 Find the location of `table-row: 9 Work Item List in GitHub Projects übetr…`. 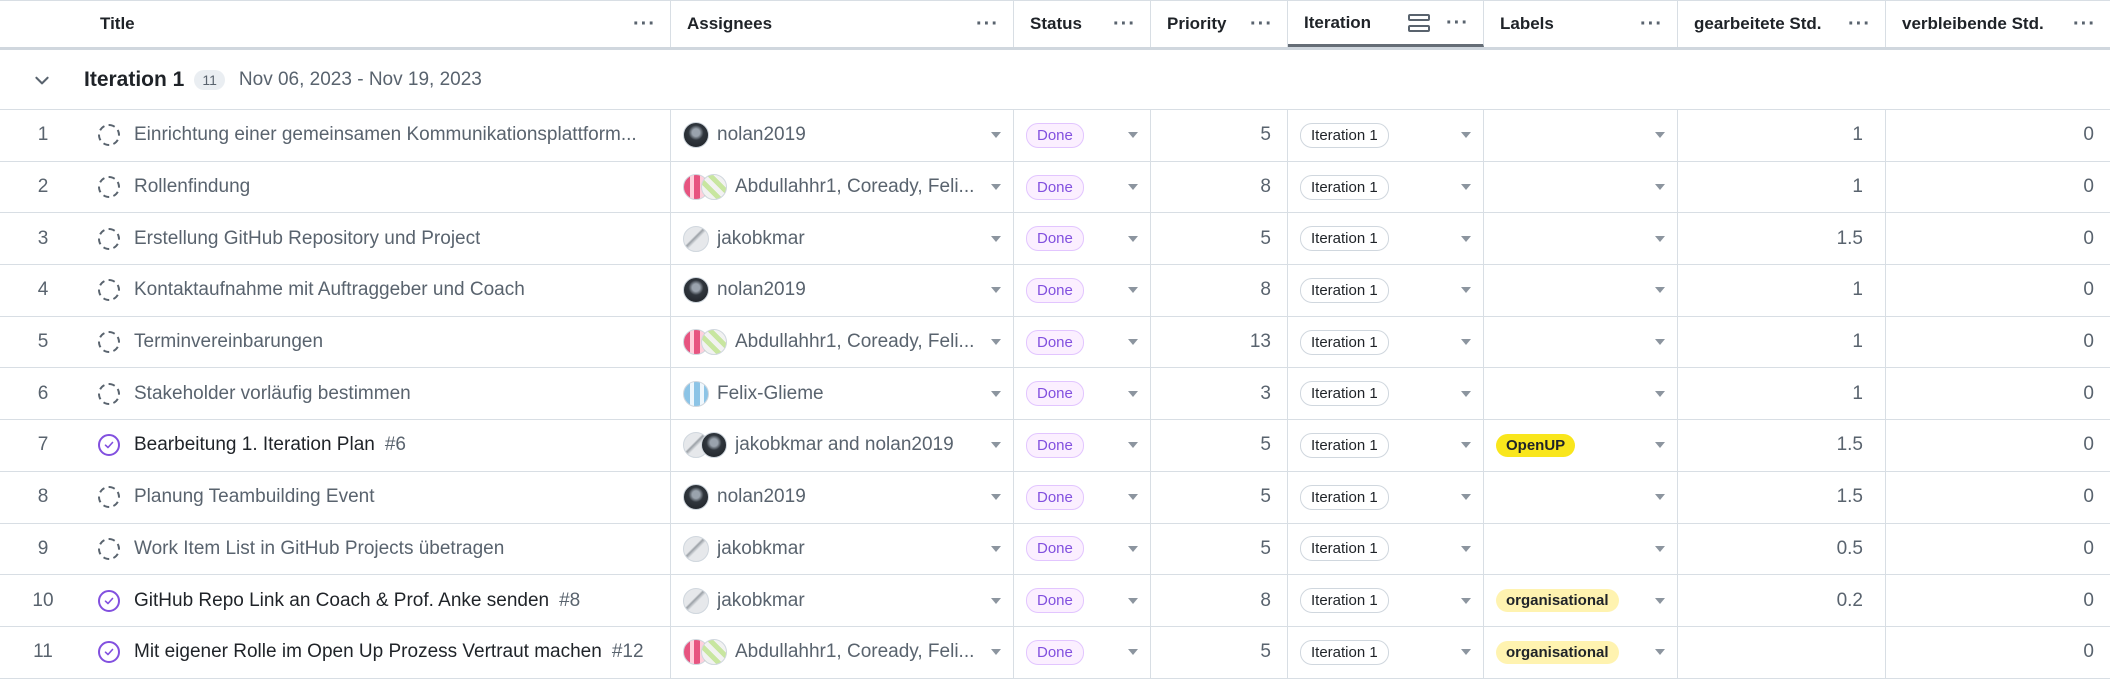

table-row: 9 Work Item List in GitHub Projects übetr… is located at coordinates (1055, 549).